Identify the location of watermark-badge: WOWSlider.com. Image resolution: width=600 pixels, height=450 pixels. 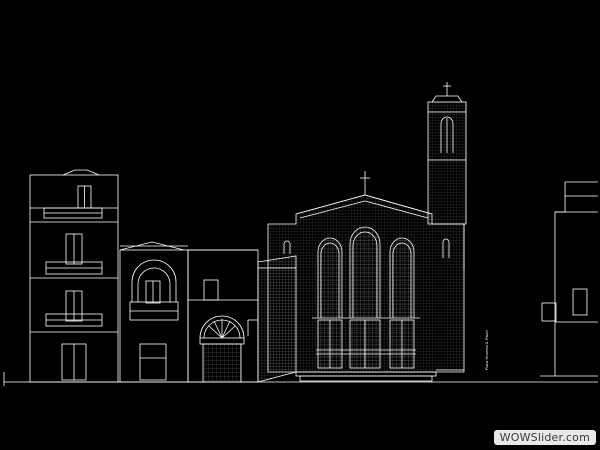
(544, 437).